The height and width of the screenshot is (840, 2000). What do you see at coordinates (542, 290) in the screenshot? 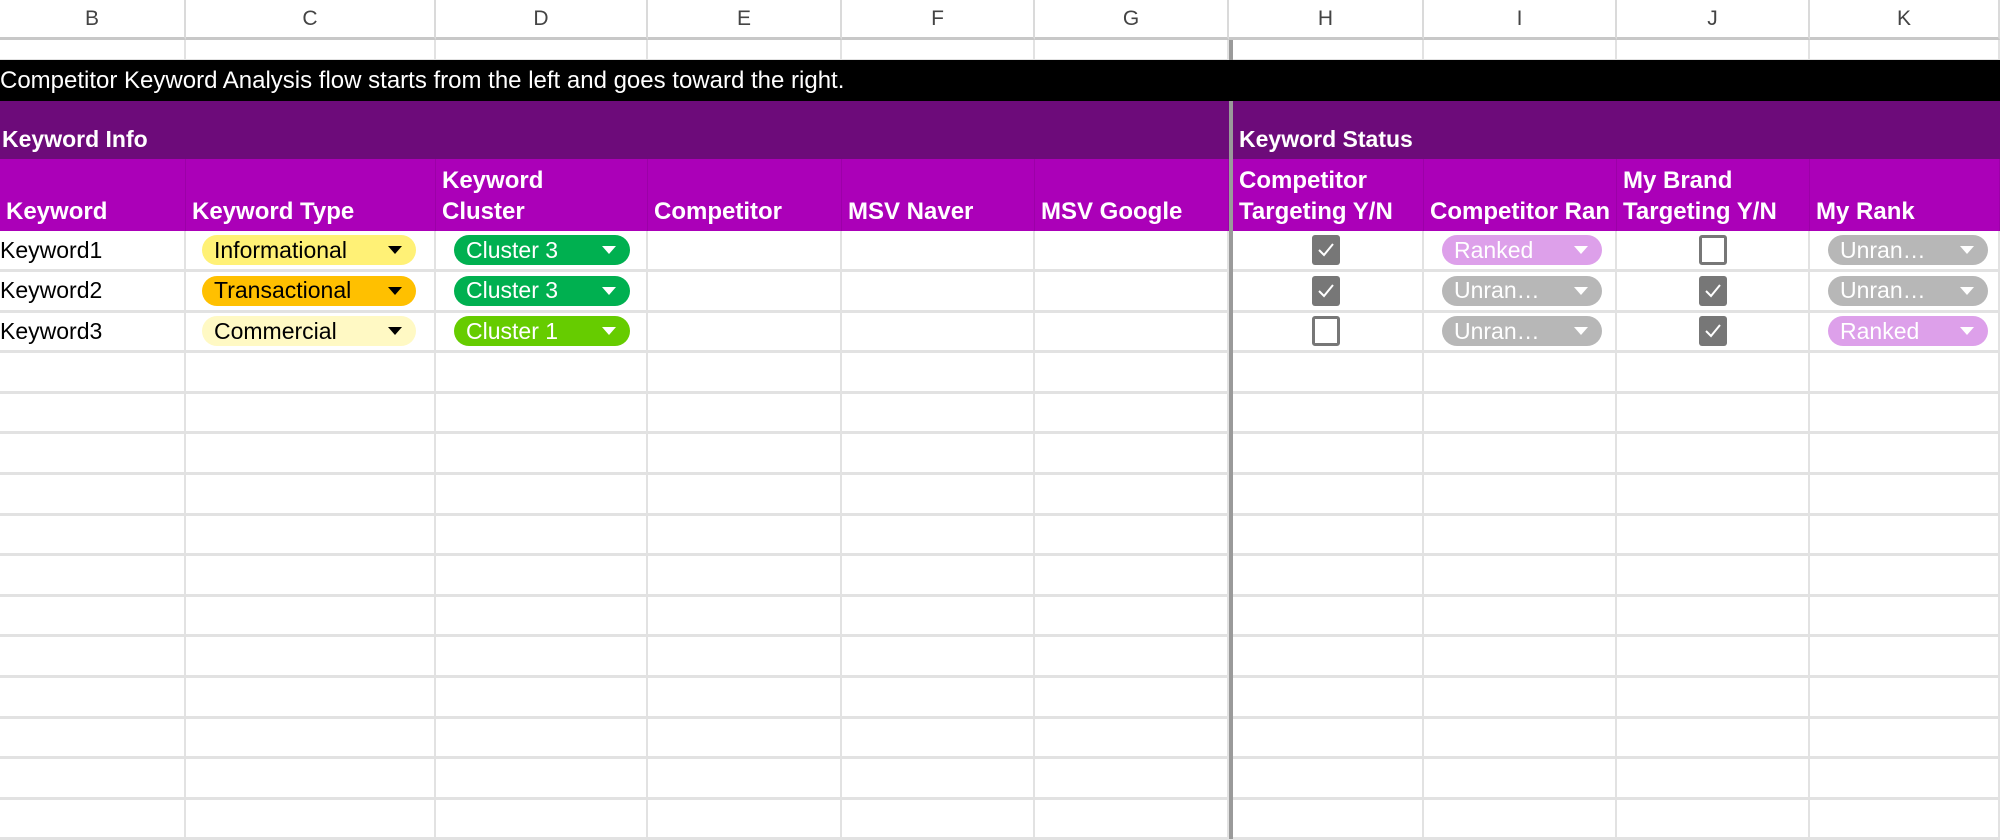
I see `keyword-cluster-dropdown: Cluster 3` at bounding box center [542, 290].